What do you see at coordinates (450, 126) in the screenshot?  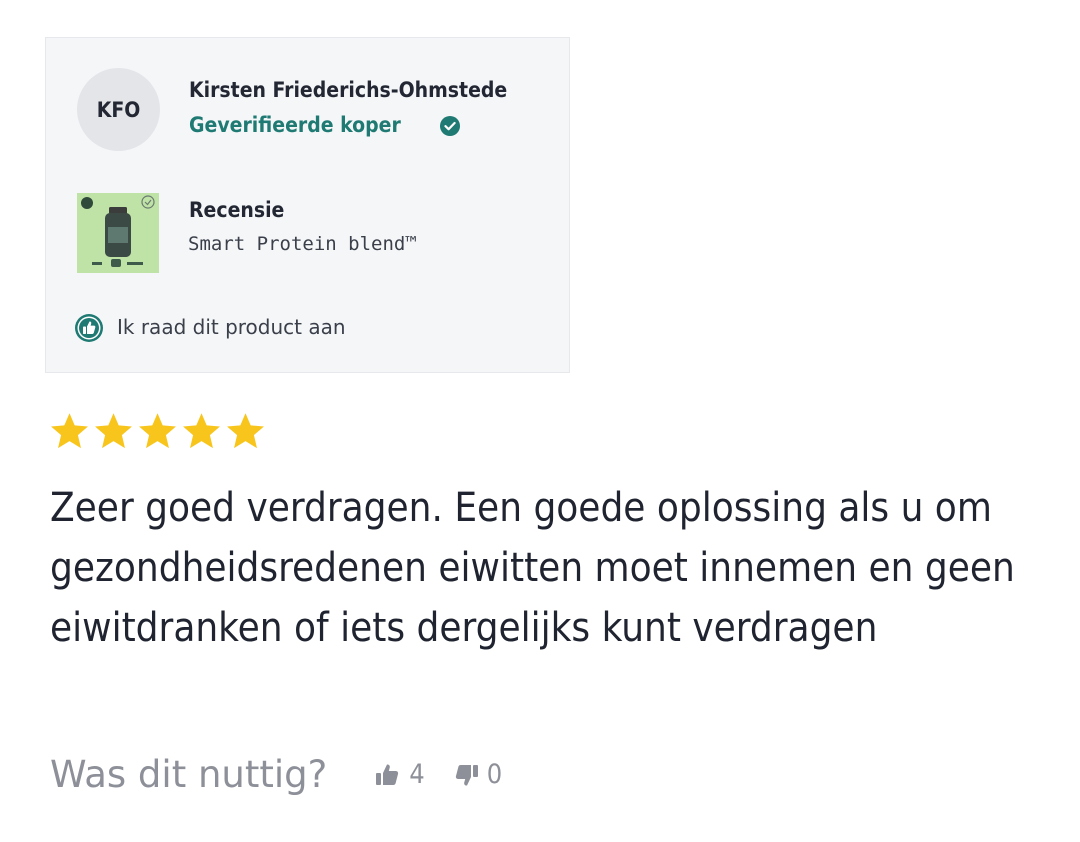 I see `check-circle-icon` at bounding box center [450, 126].